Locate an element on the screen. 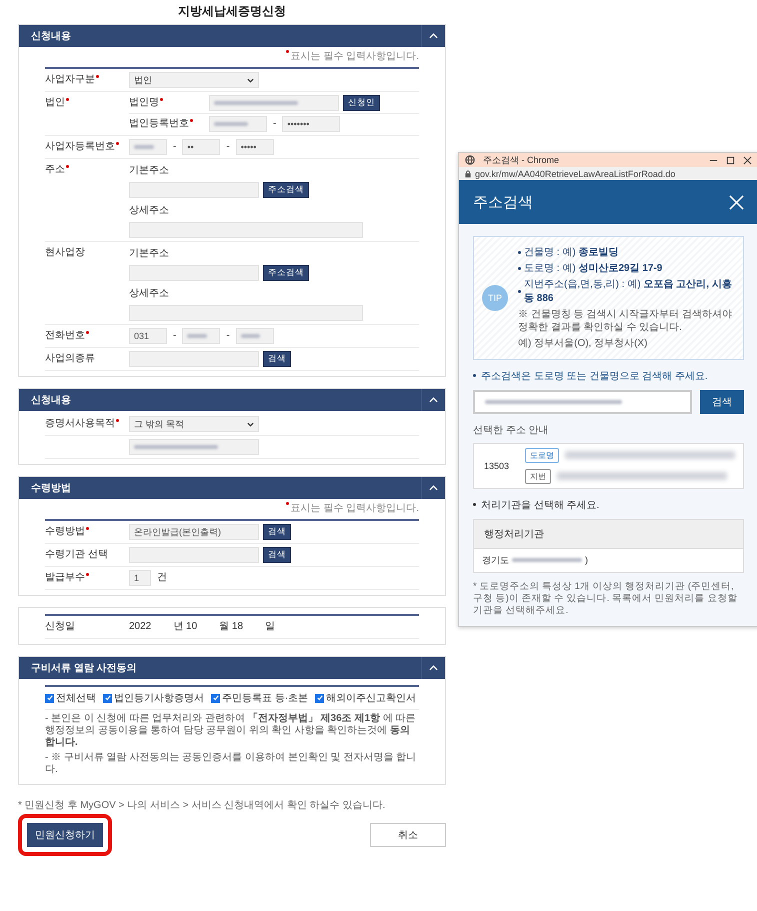 The width and height of the screenshot is (757, 911). consent-note: - 본인은 이 신청에 따른 업무처리와 관련하여 「전자정부법」 제36조 제1항 에 따른 행정정보의 공동이용을 통하여 담당 공무원이 위의 확인 사항을 확인하는것에 동의합니다. is located at coordinates (231, 731).